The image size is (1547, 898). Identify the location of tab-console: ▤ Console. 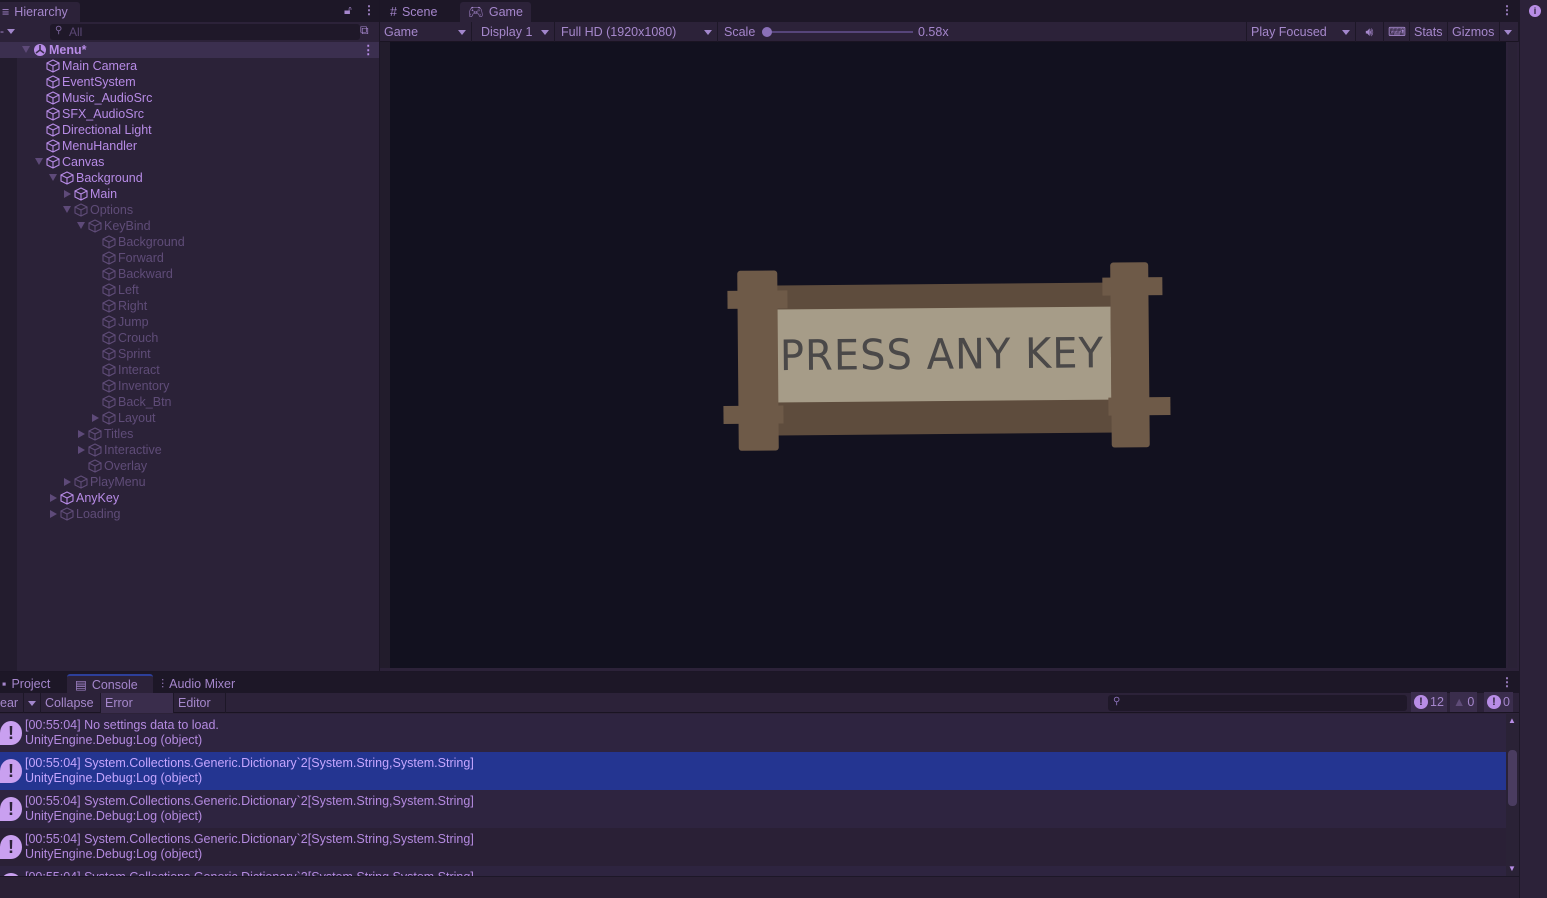
(110, 684).